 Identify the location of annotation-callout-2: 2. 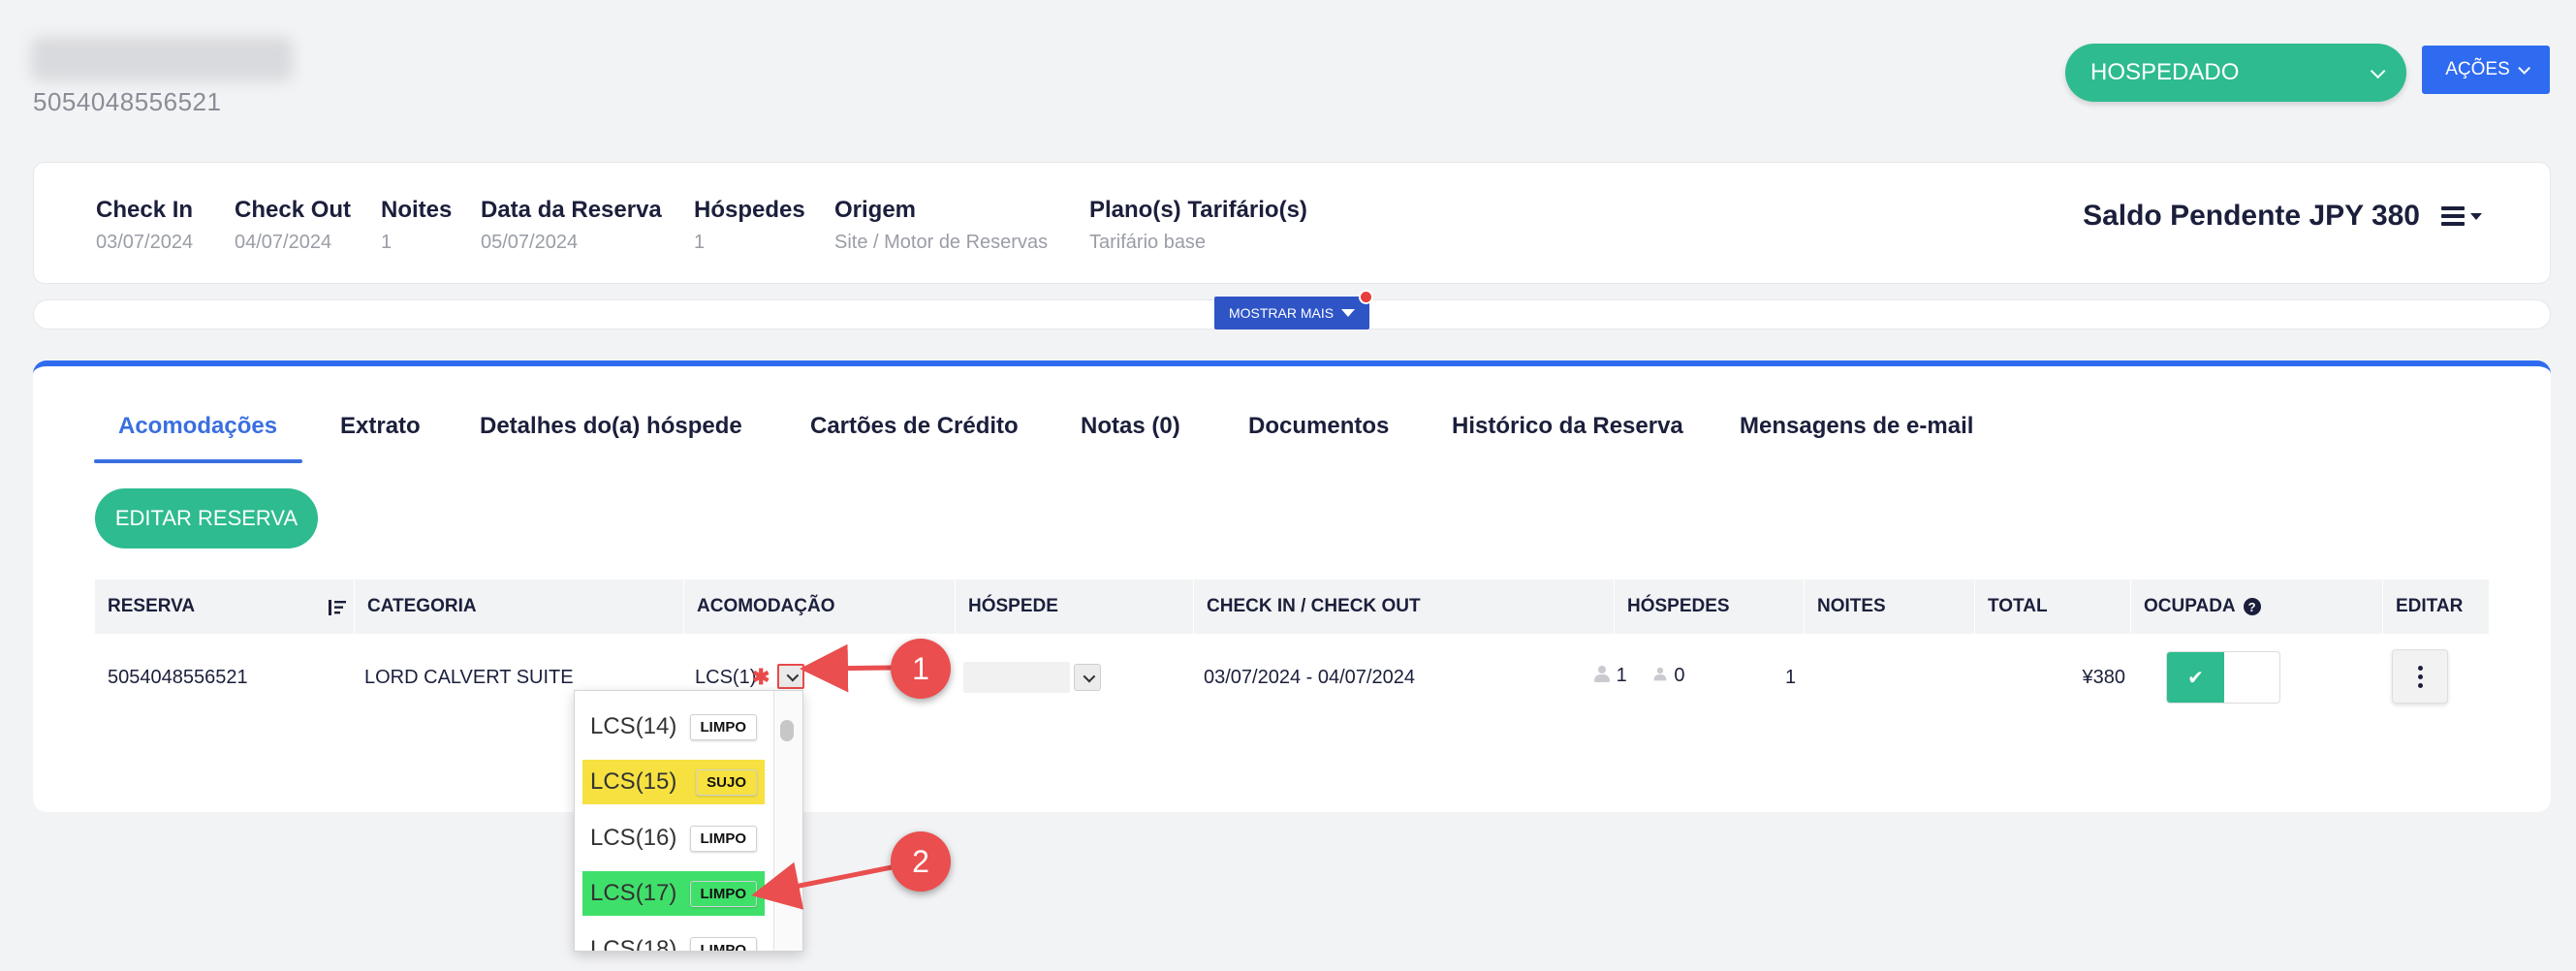
(921, 861).